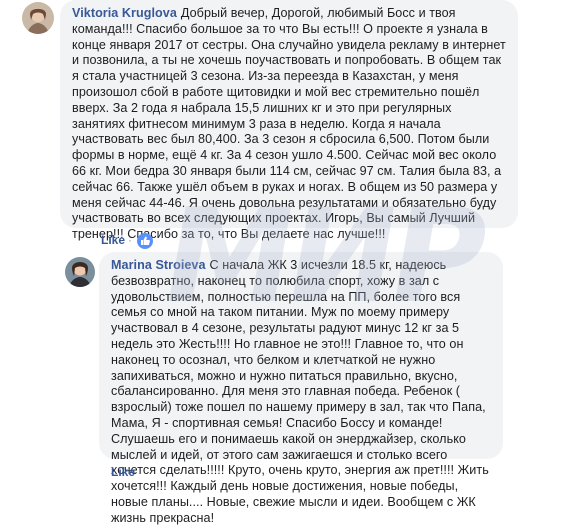 The image size is (570, 527). I want to click on comment-author: Marina Stroieva, so click(158, 265).